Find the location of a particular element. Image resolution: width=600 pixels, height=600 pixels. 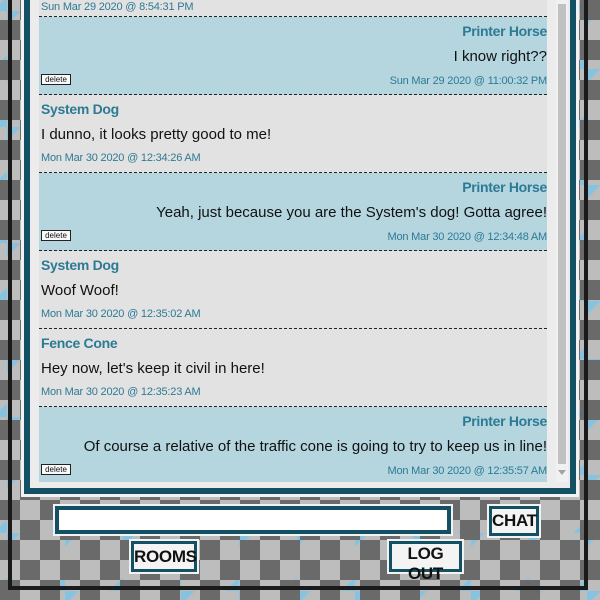

message-text: Woof Woof! is located at coordinates (80, 290).